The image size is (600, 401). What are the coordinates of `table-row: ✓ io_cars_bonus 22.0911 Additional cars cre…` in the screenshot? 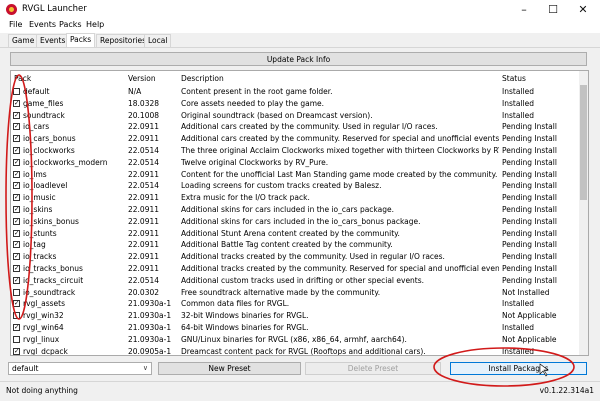 It's located at (294, 139).